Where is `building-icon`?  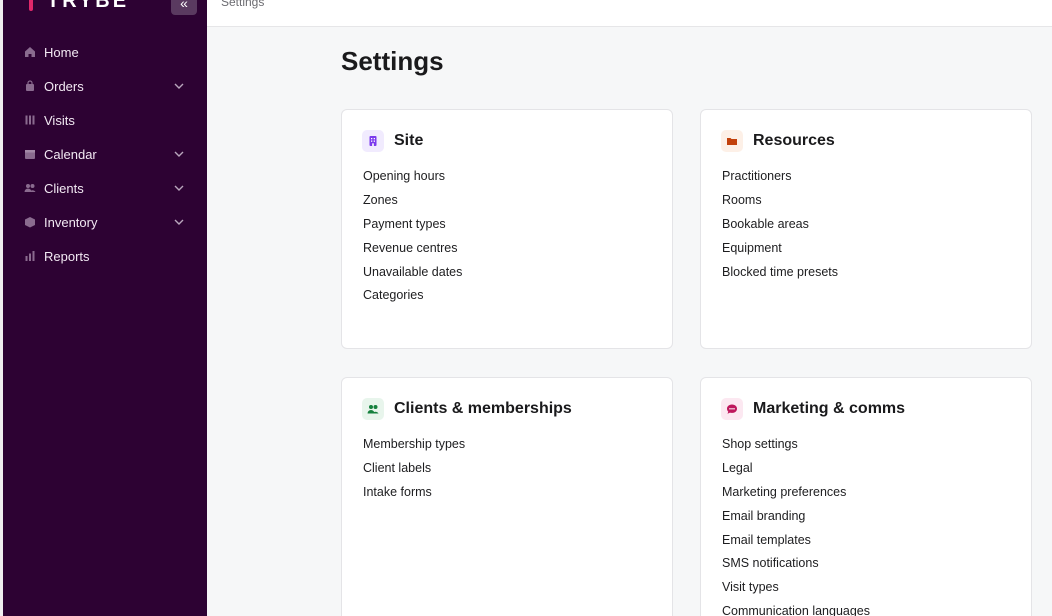
building-icon is located at coordinates (373, 141).